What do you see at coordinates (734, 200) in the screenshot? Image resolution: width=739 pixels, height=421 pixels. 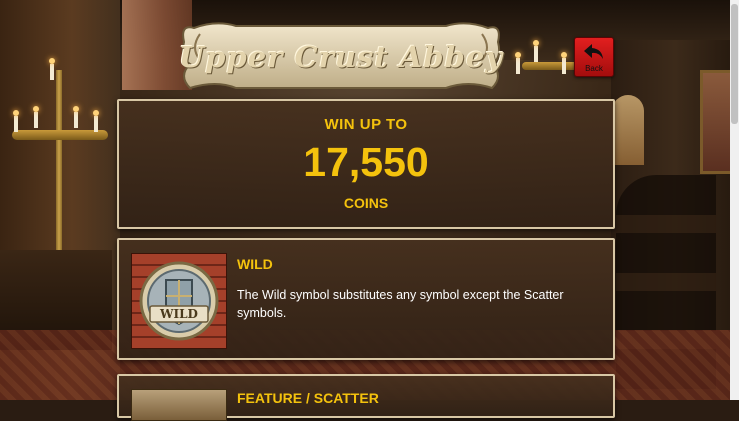 I see `scrollbar` at bounding box center [734, 200].